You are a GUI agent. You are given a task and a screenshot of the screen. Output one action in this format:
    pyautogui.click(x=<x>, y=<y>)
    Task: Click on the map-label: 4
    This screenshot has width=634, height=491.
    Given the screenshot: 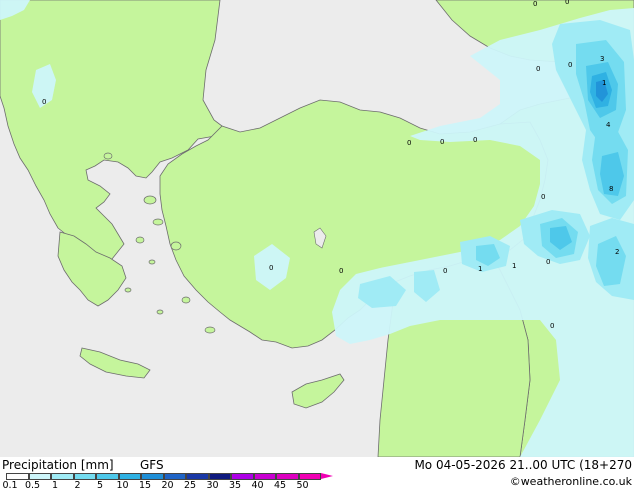 What is the action you would take?
    pyautogui.click(x=608, y=125)
    